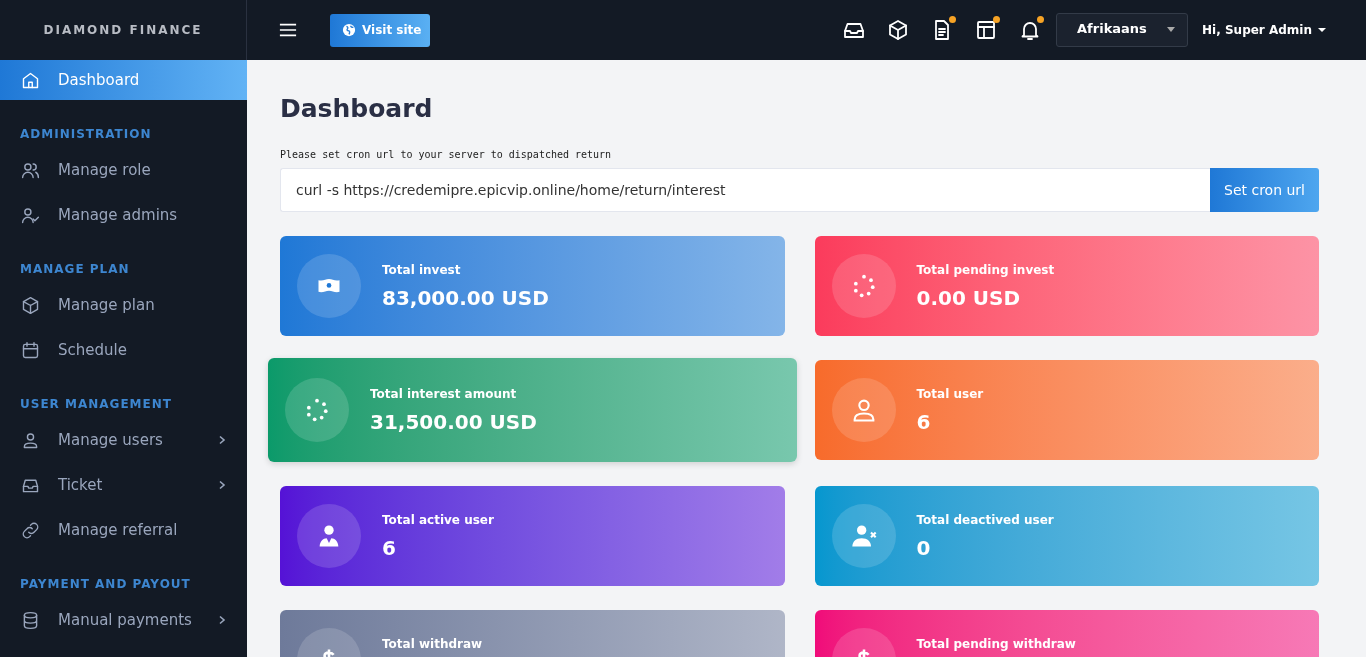  I want to click on sidebar-item: Manage referral, so click(123, 530).